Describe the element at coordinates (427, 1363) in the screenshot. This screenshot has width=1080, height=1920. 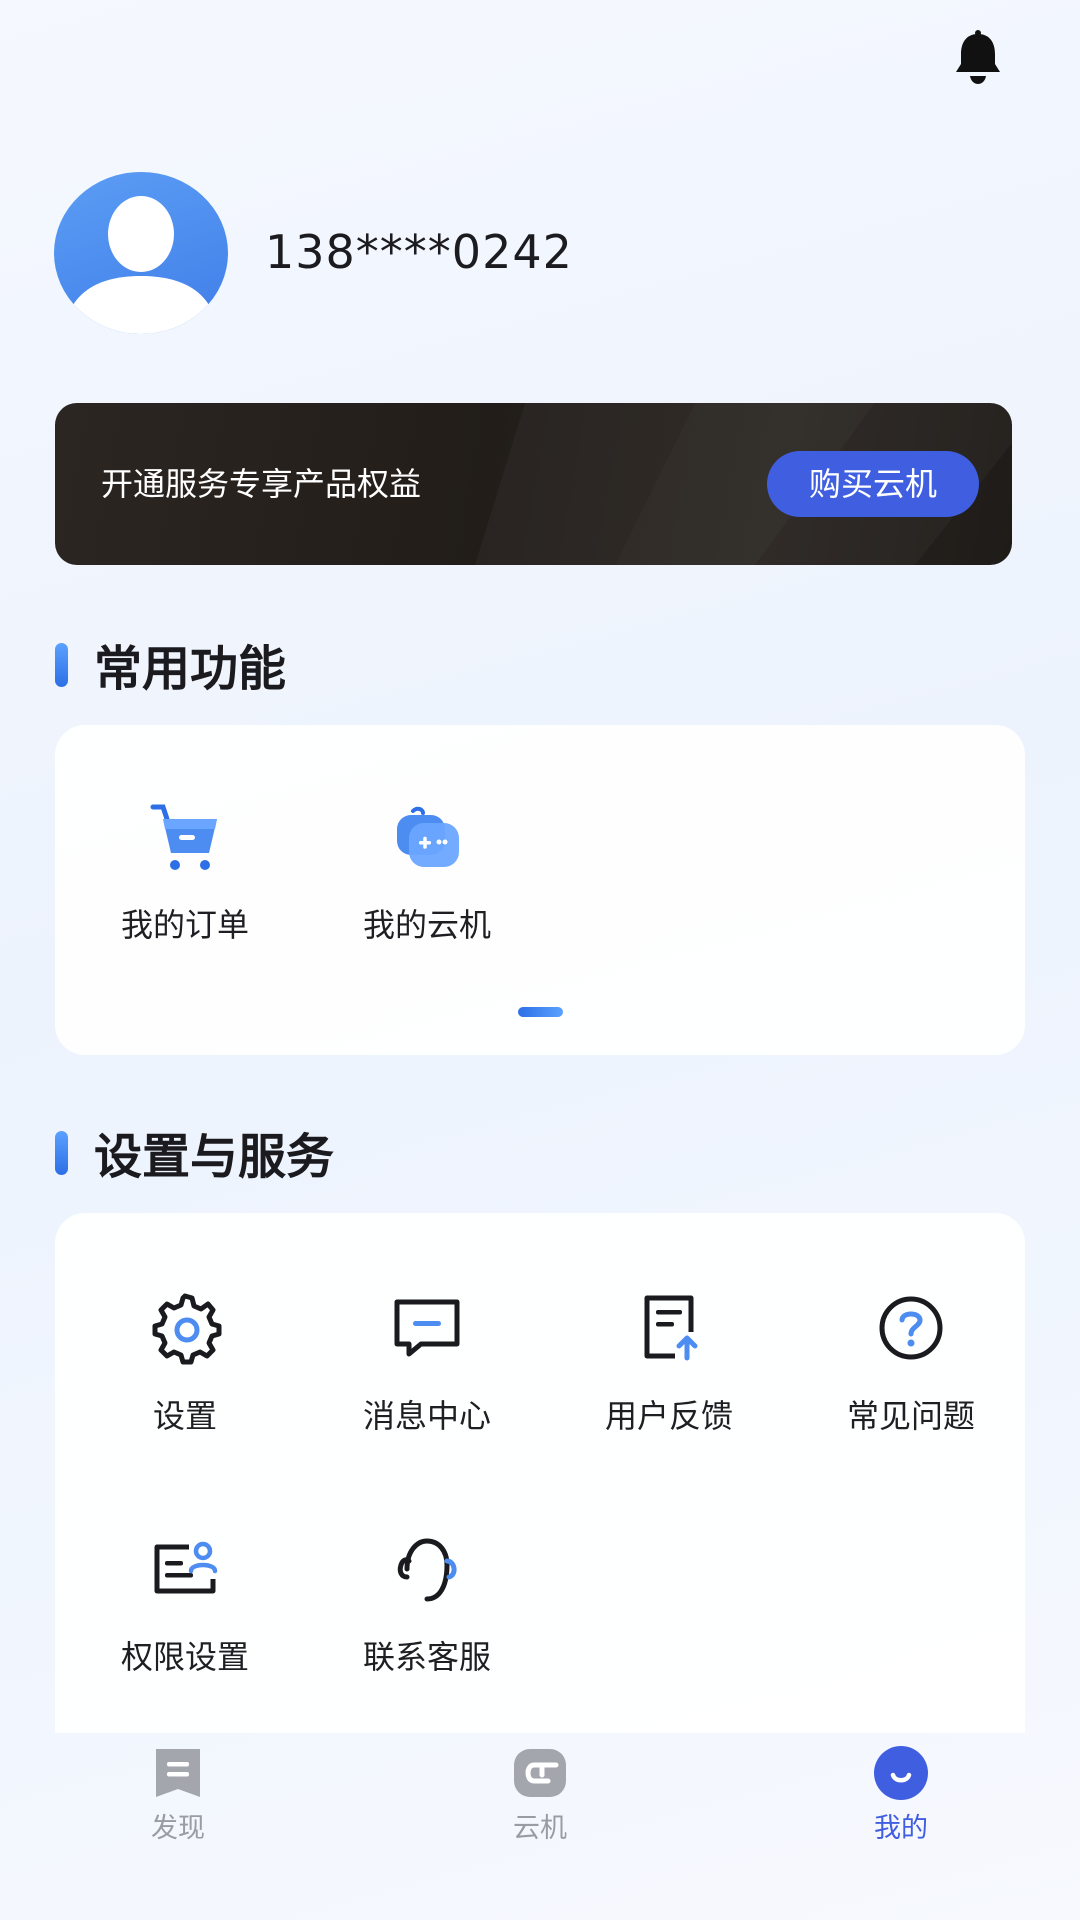
I see `message-center-item: 消息中心` at that location.